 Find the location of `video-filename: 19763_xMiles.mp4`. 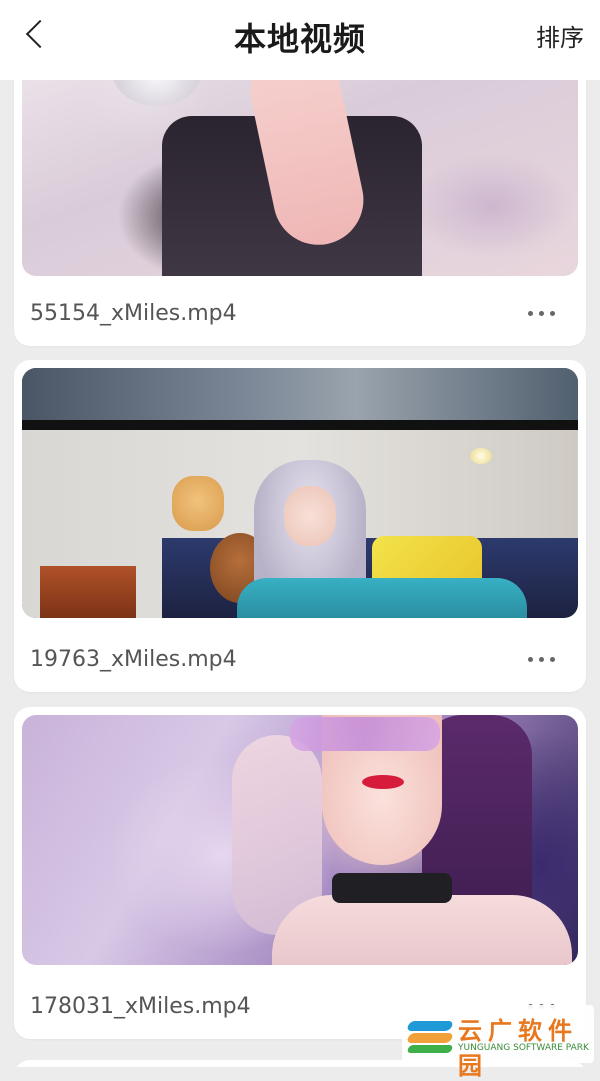

video-filename: 19763_xMiles.mp4 is located at coordinates (133, 659).